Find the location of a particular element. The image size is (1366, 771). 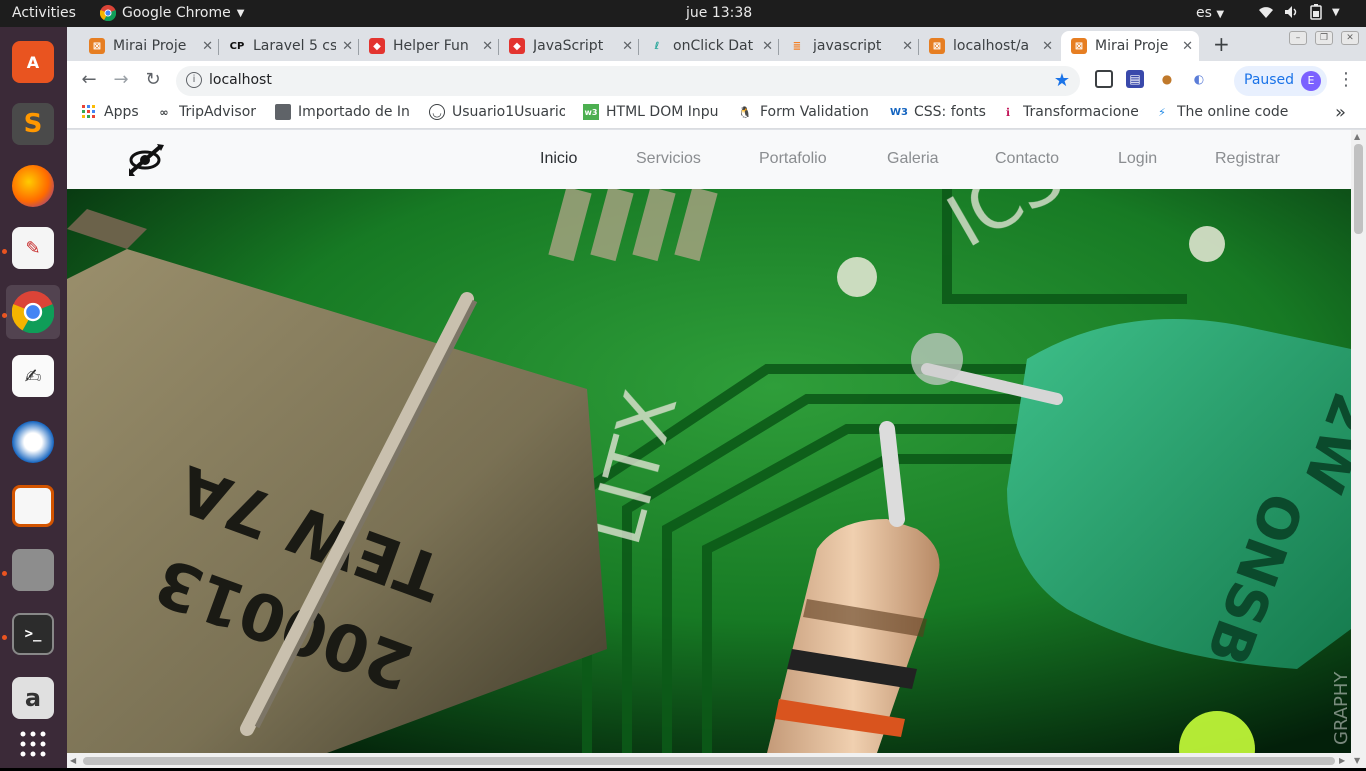

document-viewer-icon: ✎ is located at coordinates (33, 248).